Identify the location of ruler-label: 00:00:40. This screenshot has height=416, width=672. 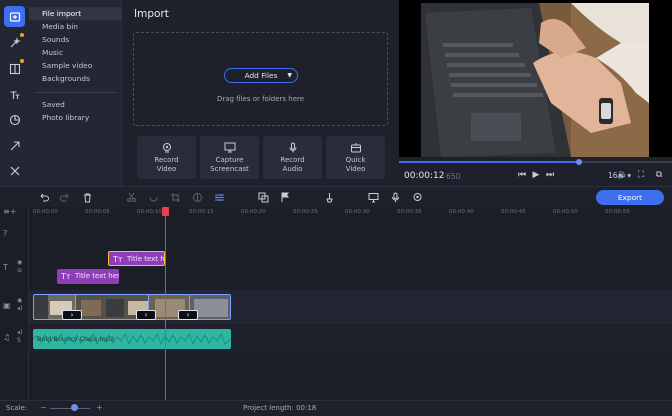
(461, 212).